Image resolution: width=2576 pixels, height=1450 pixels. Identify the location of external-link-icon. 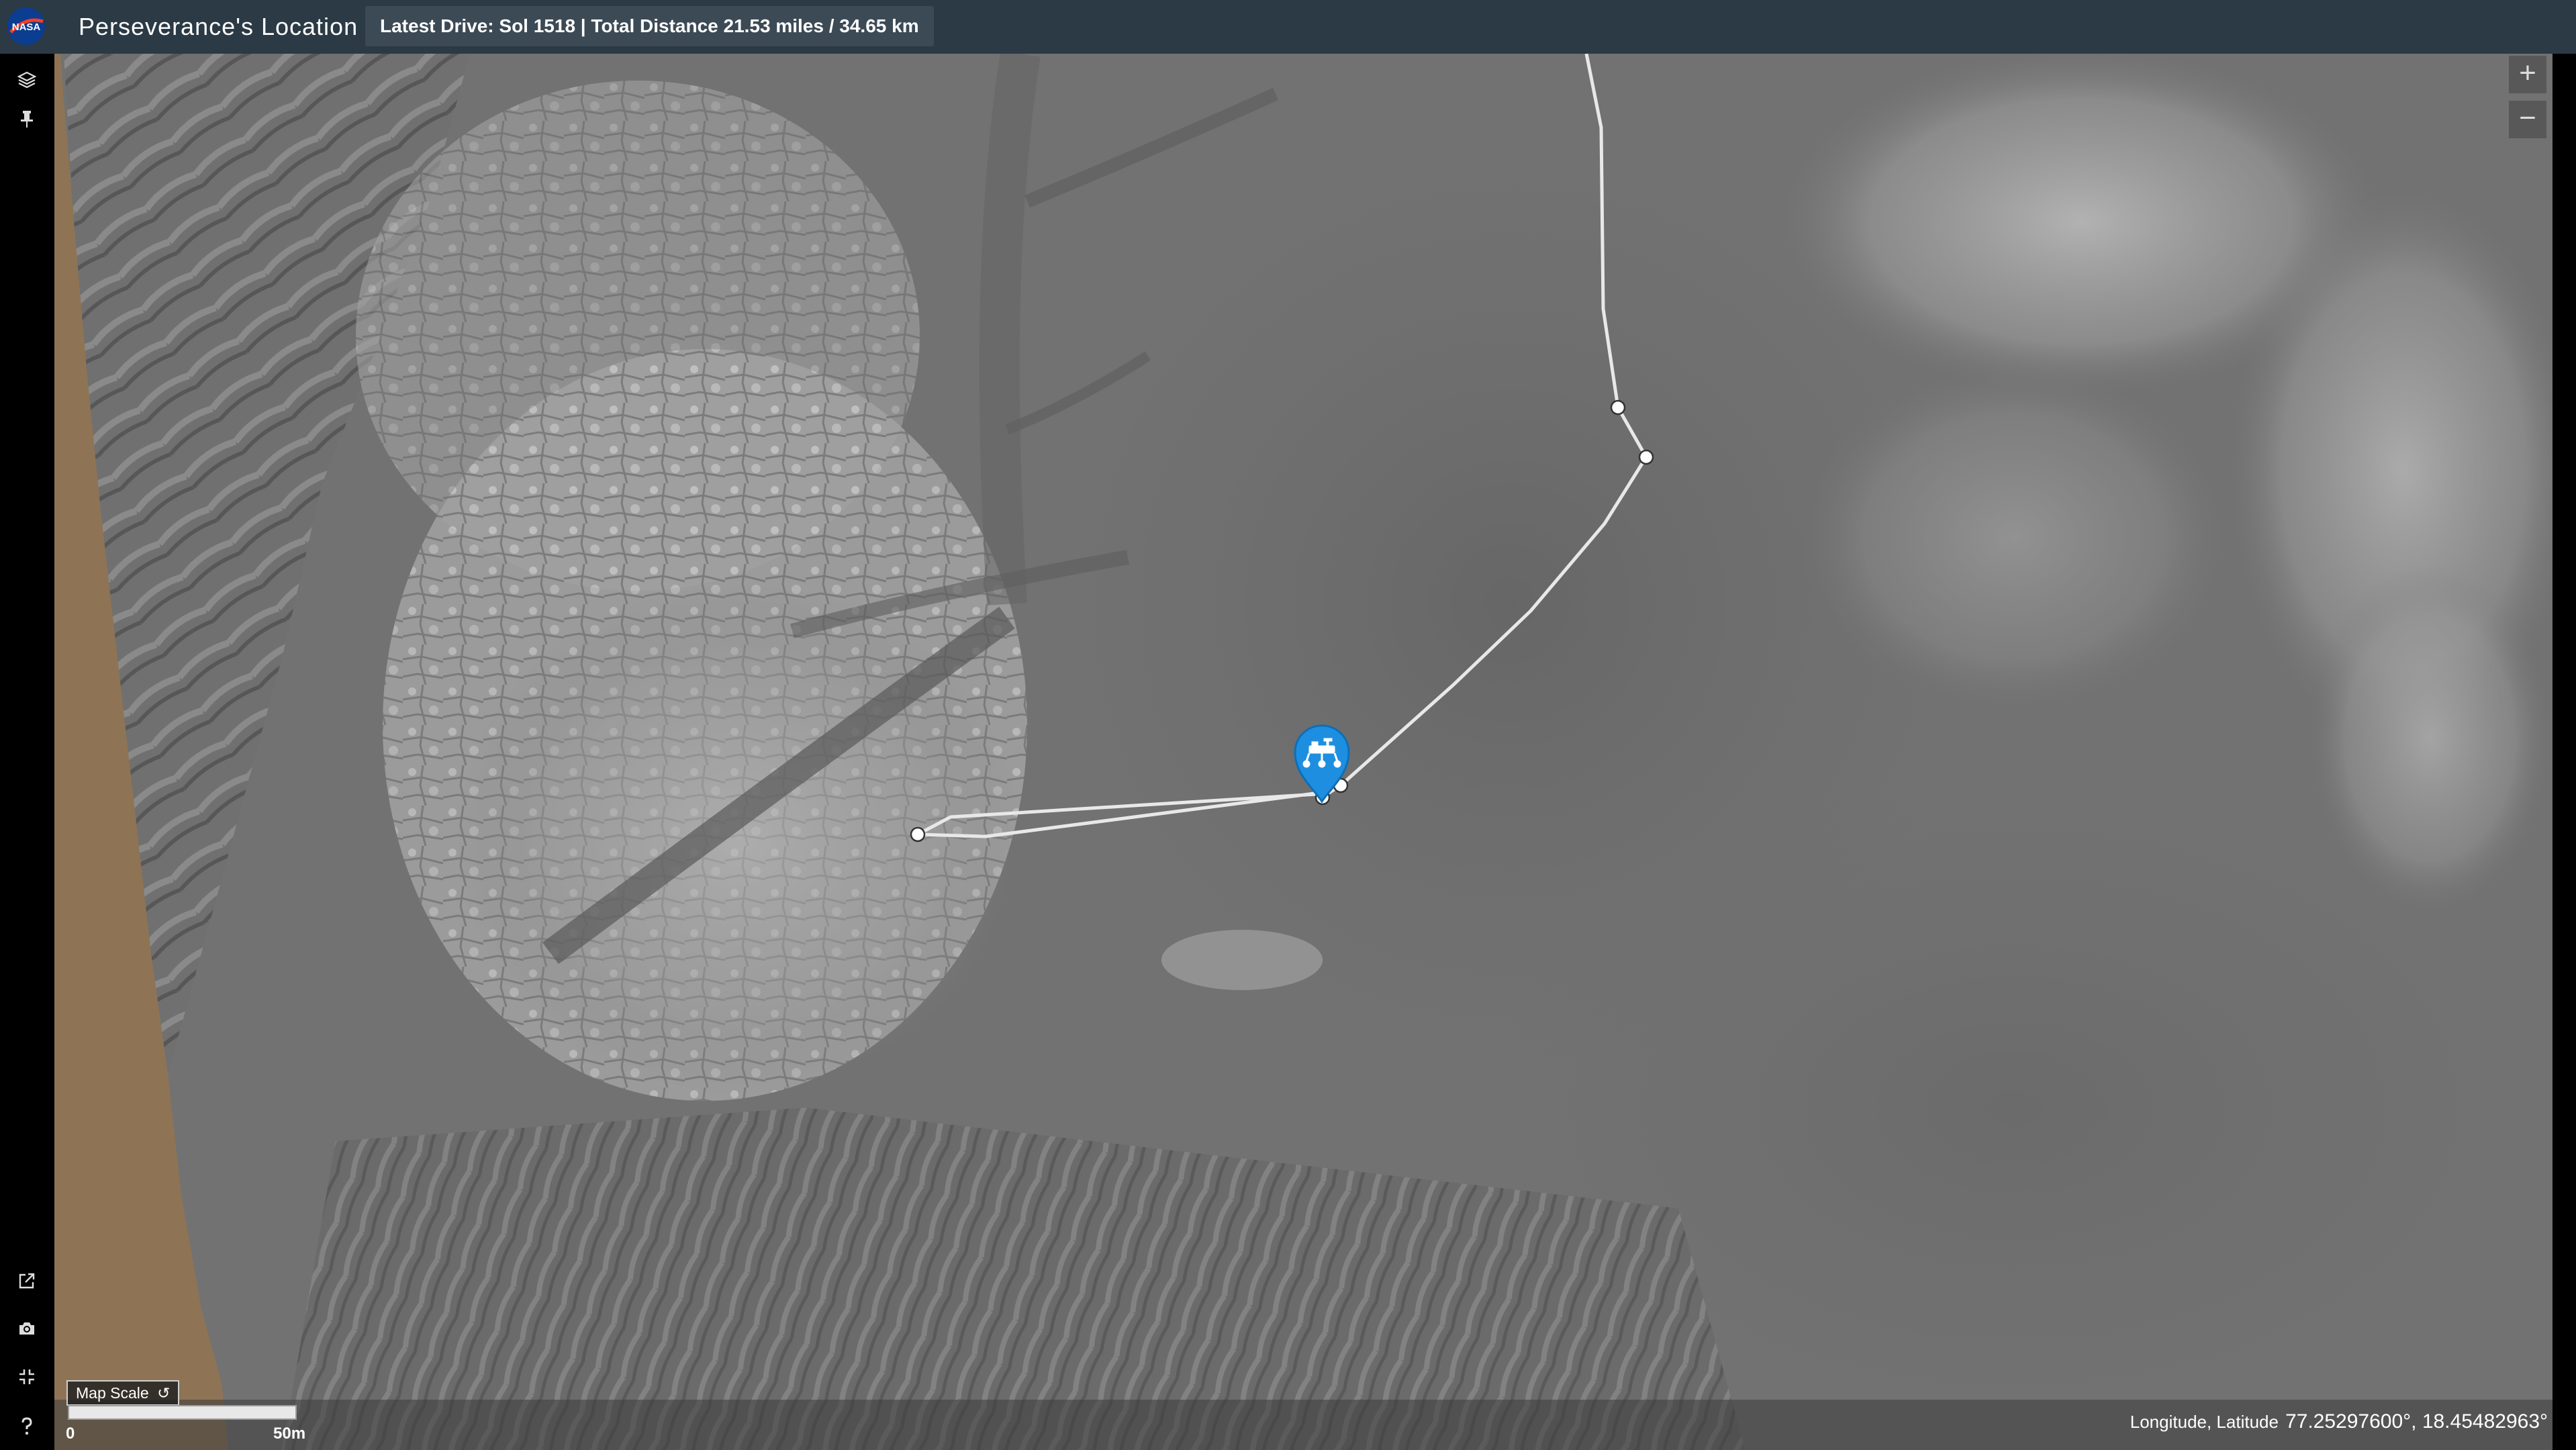
(27, 1281).